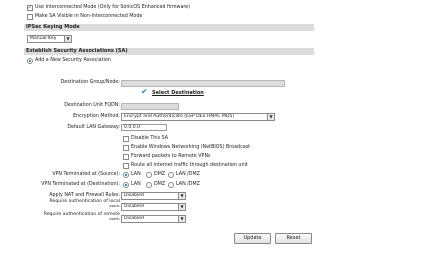 The image size is (445, 268). What do you see at coordinates (150, 138) in the screenshot?
I see `disable-sa-label: Disable This SA` at bounding box center [150, 138].